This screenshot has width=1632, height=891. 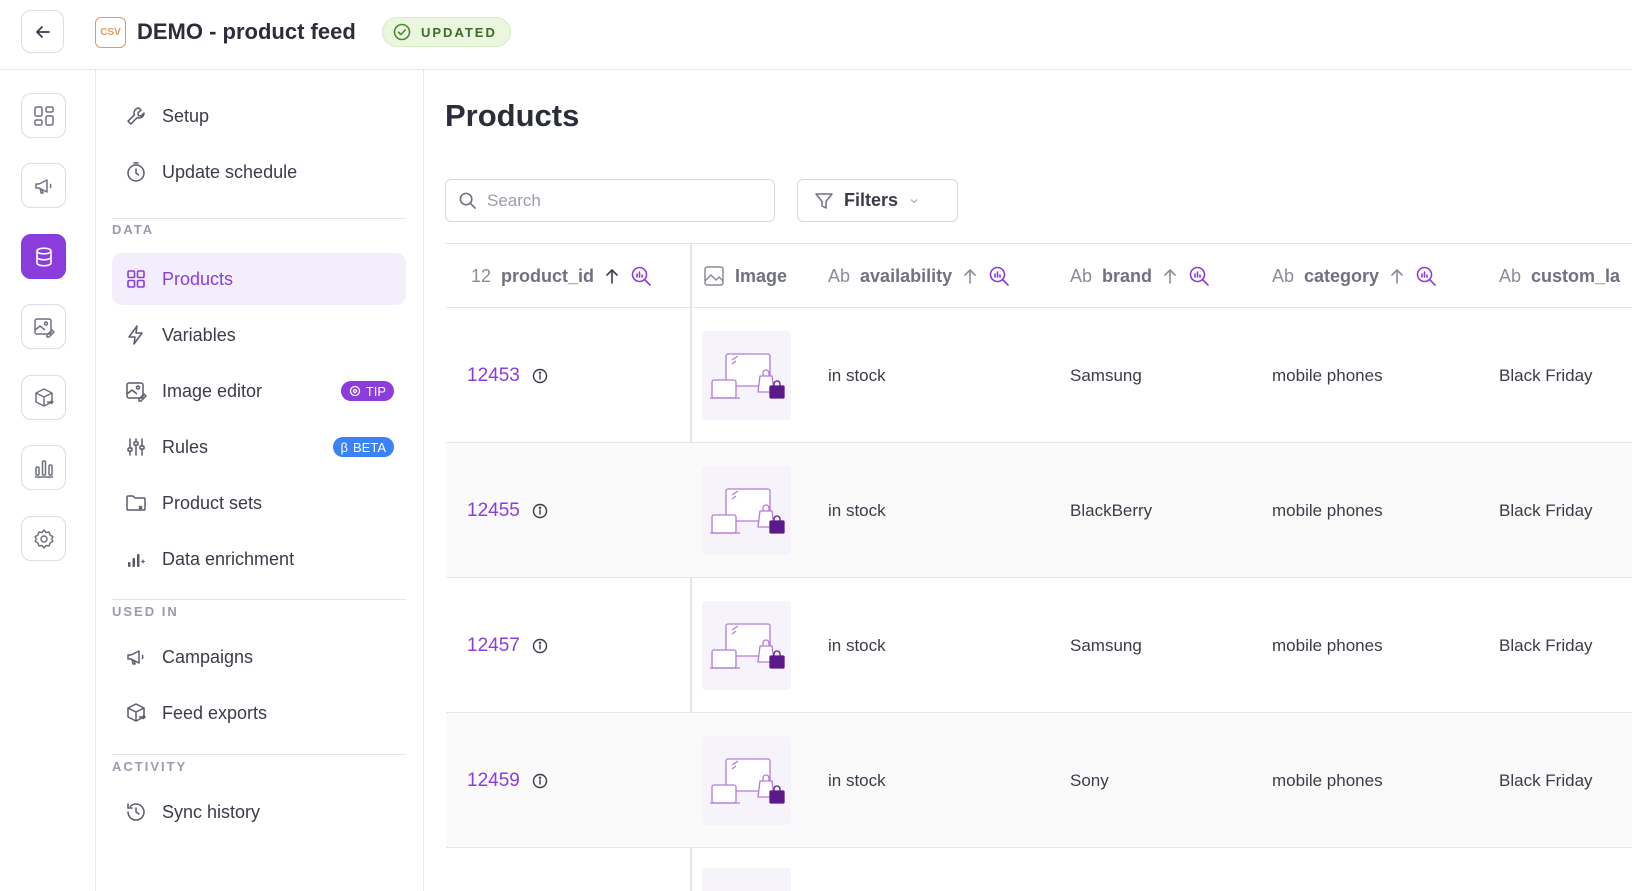 What do you see at coordinates (1039, 869) in the screenshot?
I see `table-row` at bounding box center [1039, 869].